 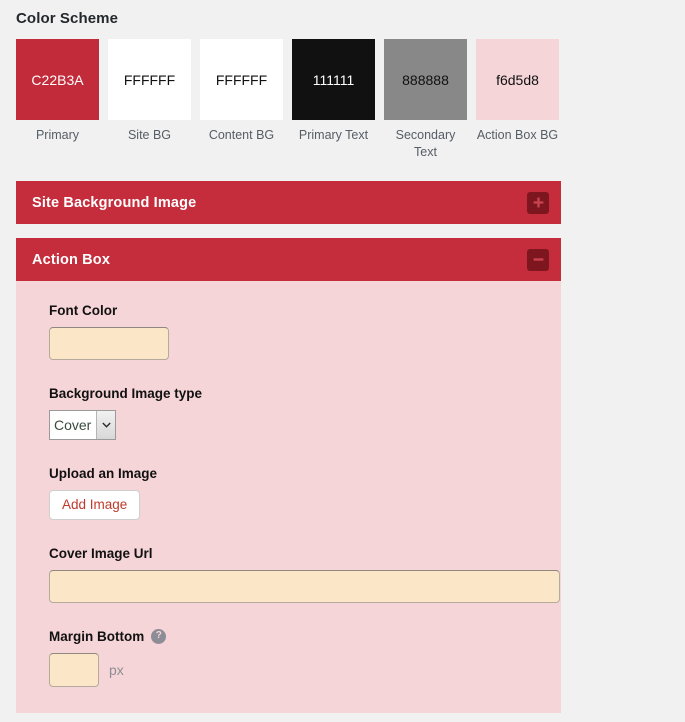 I want to click on color-swatch-secondary-text: 888888 Secondary Text, so click(x=425, y=100).